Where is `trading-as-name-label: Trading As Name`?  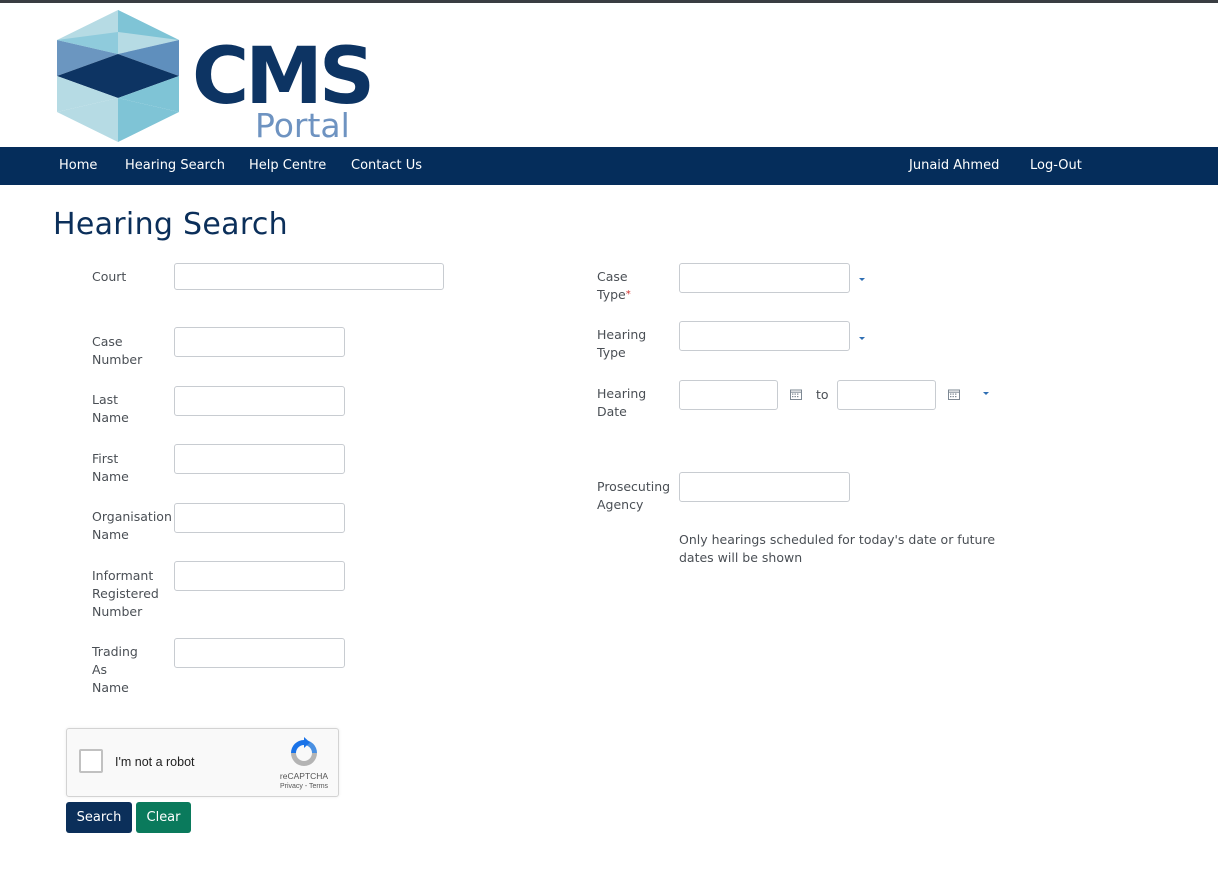 trading-as-name-label: Trading As Name is located at coordinates (115, 669).